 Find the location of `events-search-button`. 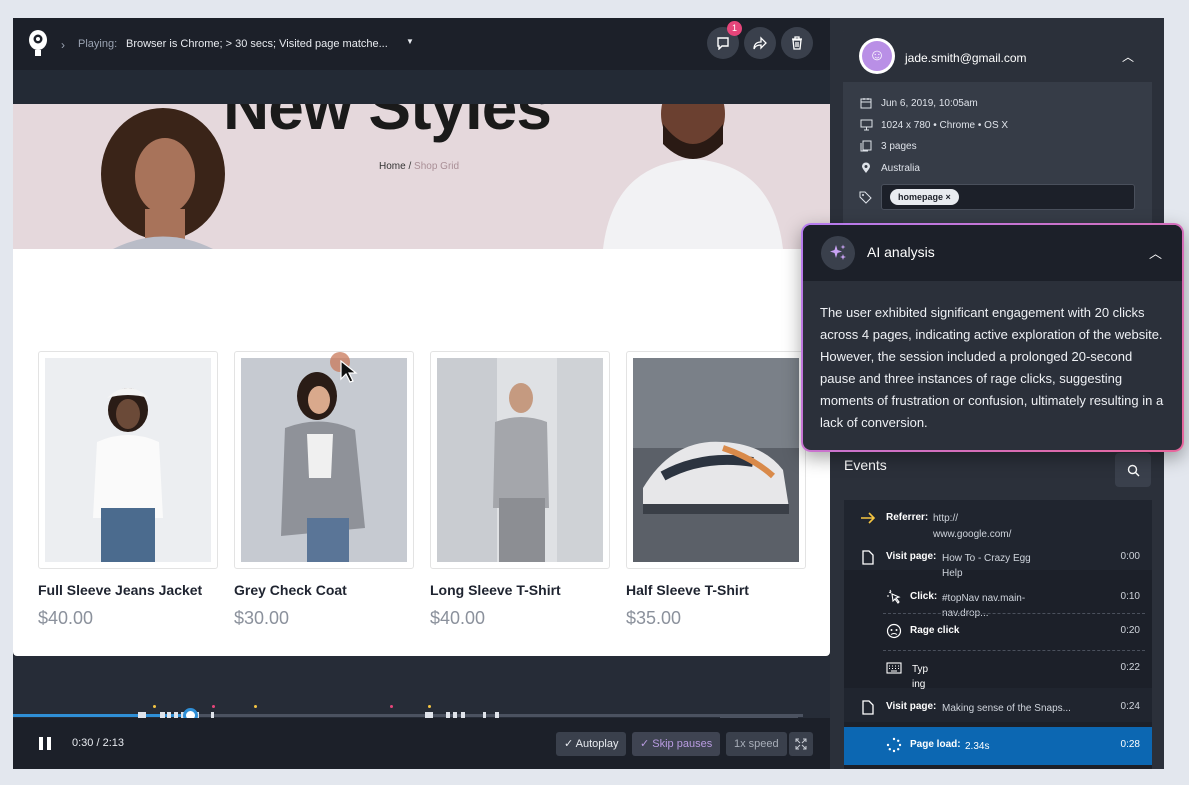

events-search-button is located at coordinates (1133, 470).